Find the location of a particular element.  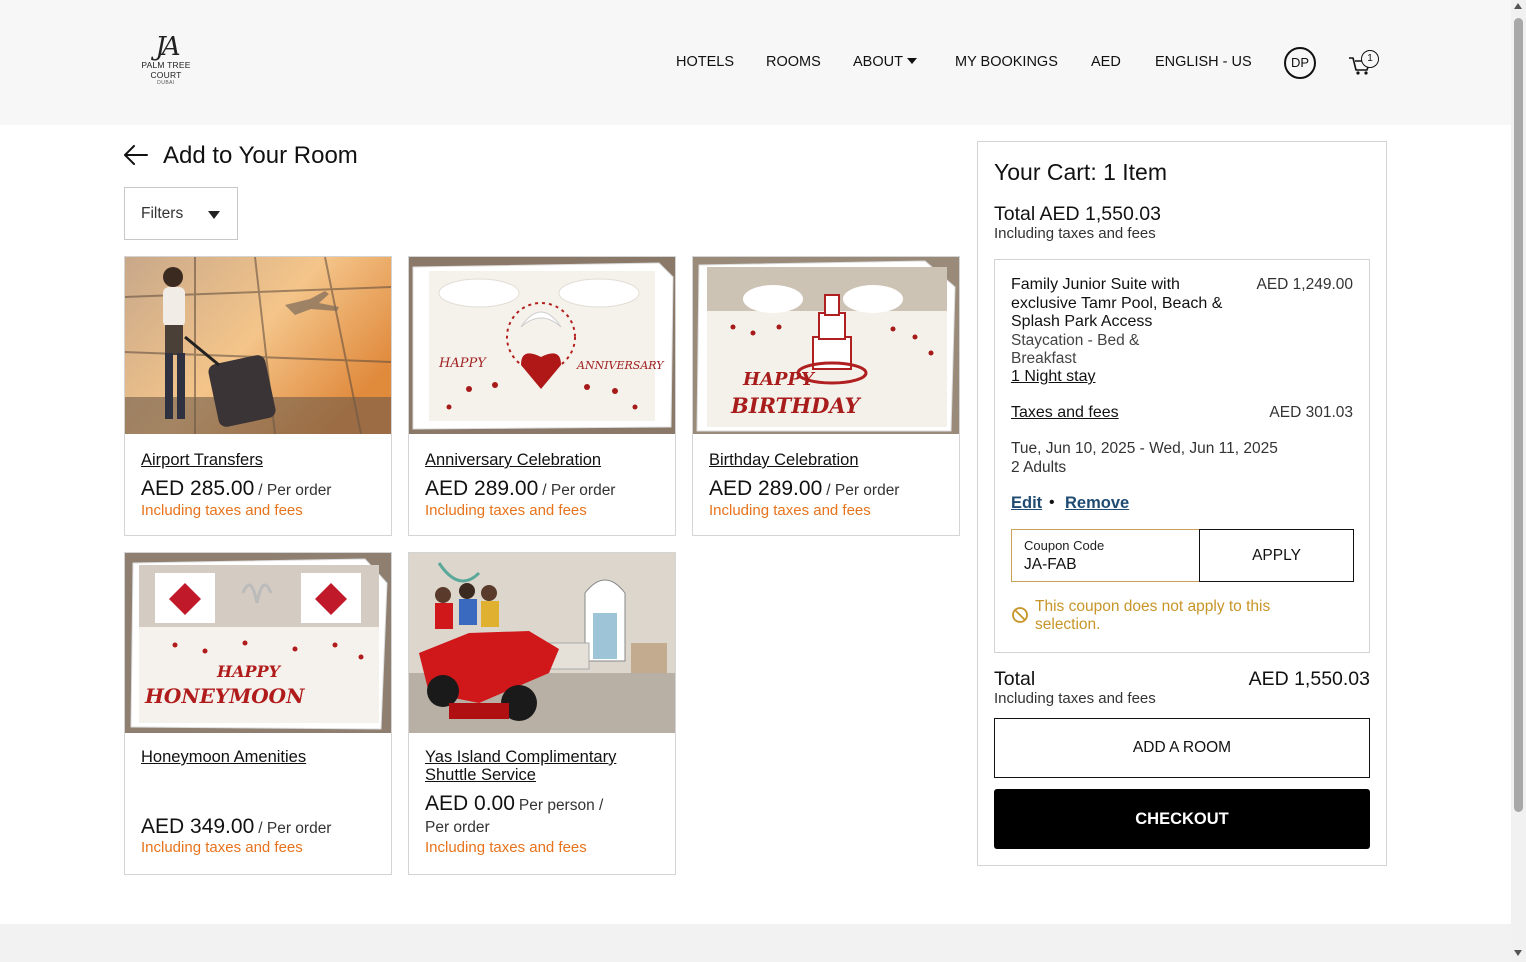

coupon-code-label: Coupon Code is located at coordinates (1064, 545).